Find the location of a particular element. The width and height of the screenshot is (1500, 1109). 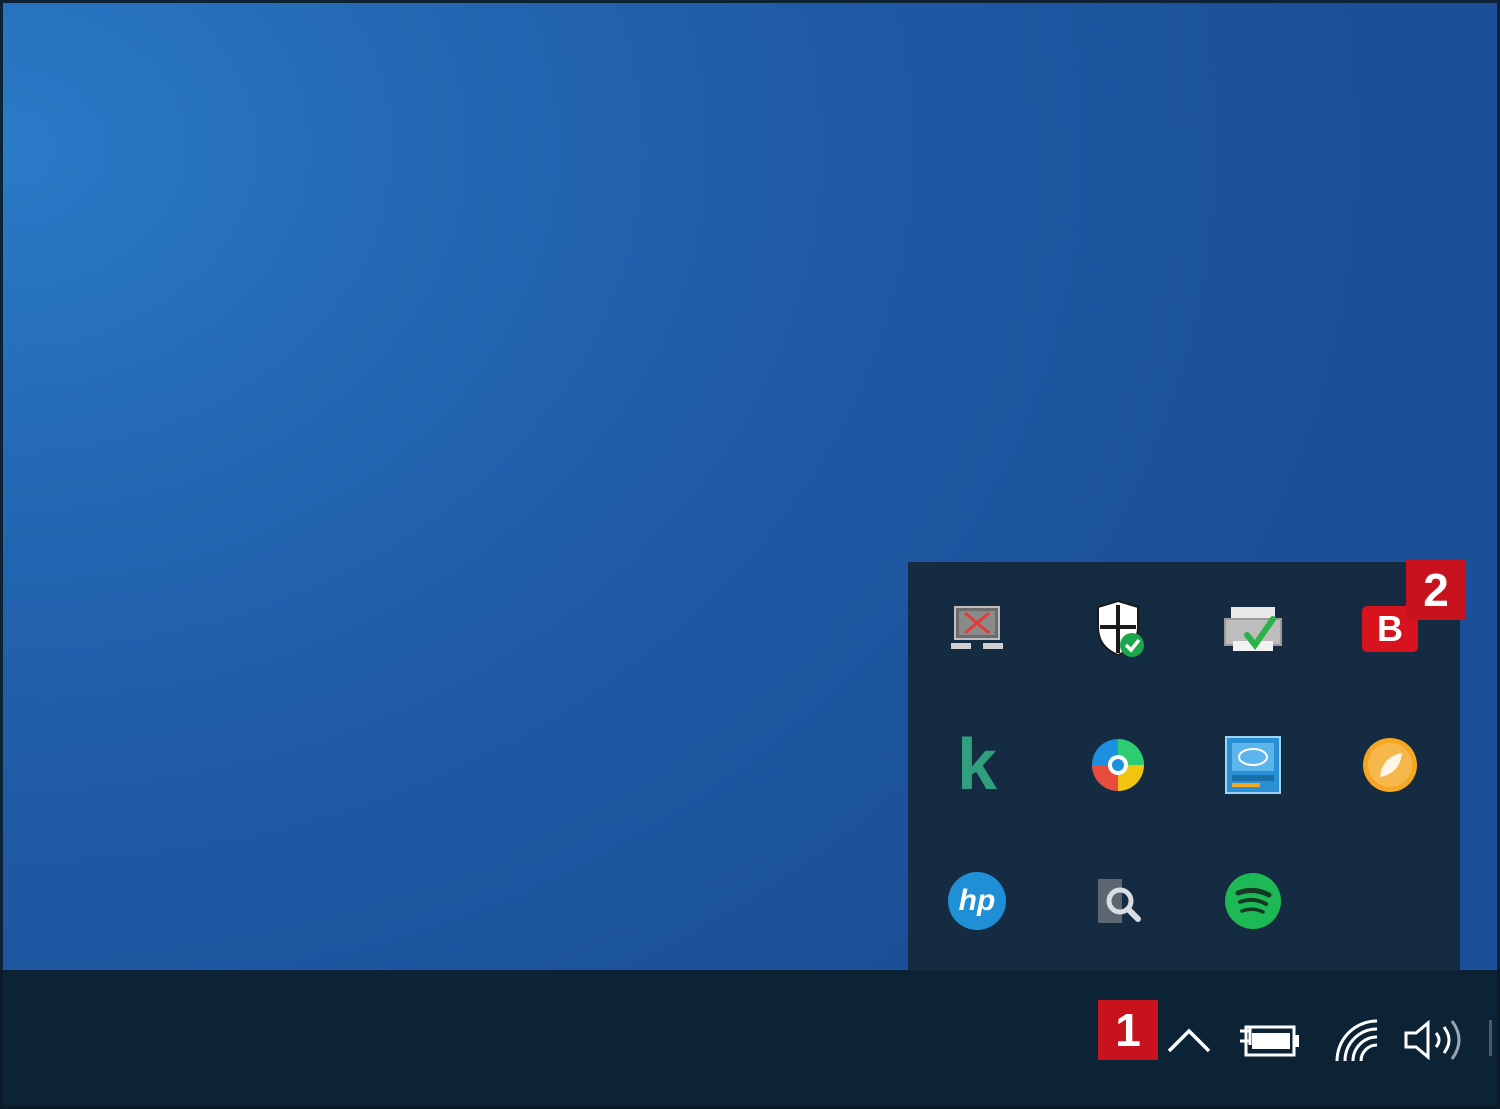

orange-leaf-app-icon is located at coordinates (1390, 765).